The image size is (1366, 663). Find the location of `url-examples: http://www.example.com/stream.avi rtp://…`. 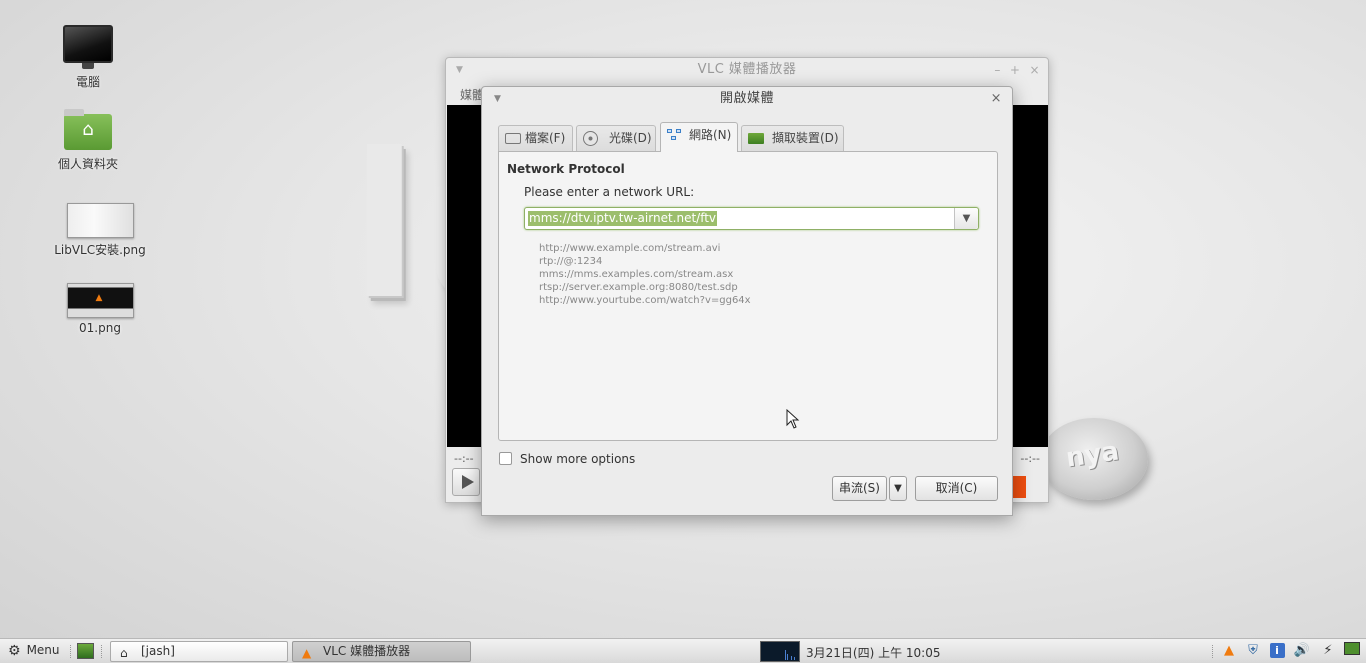

url-examples: http://www.example.com/stream.avi rtp://… is located at coordinates (645, 274).